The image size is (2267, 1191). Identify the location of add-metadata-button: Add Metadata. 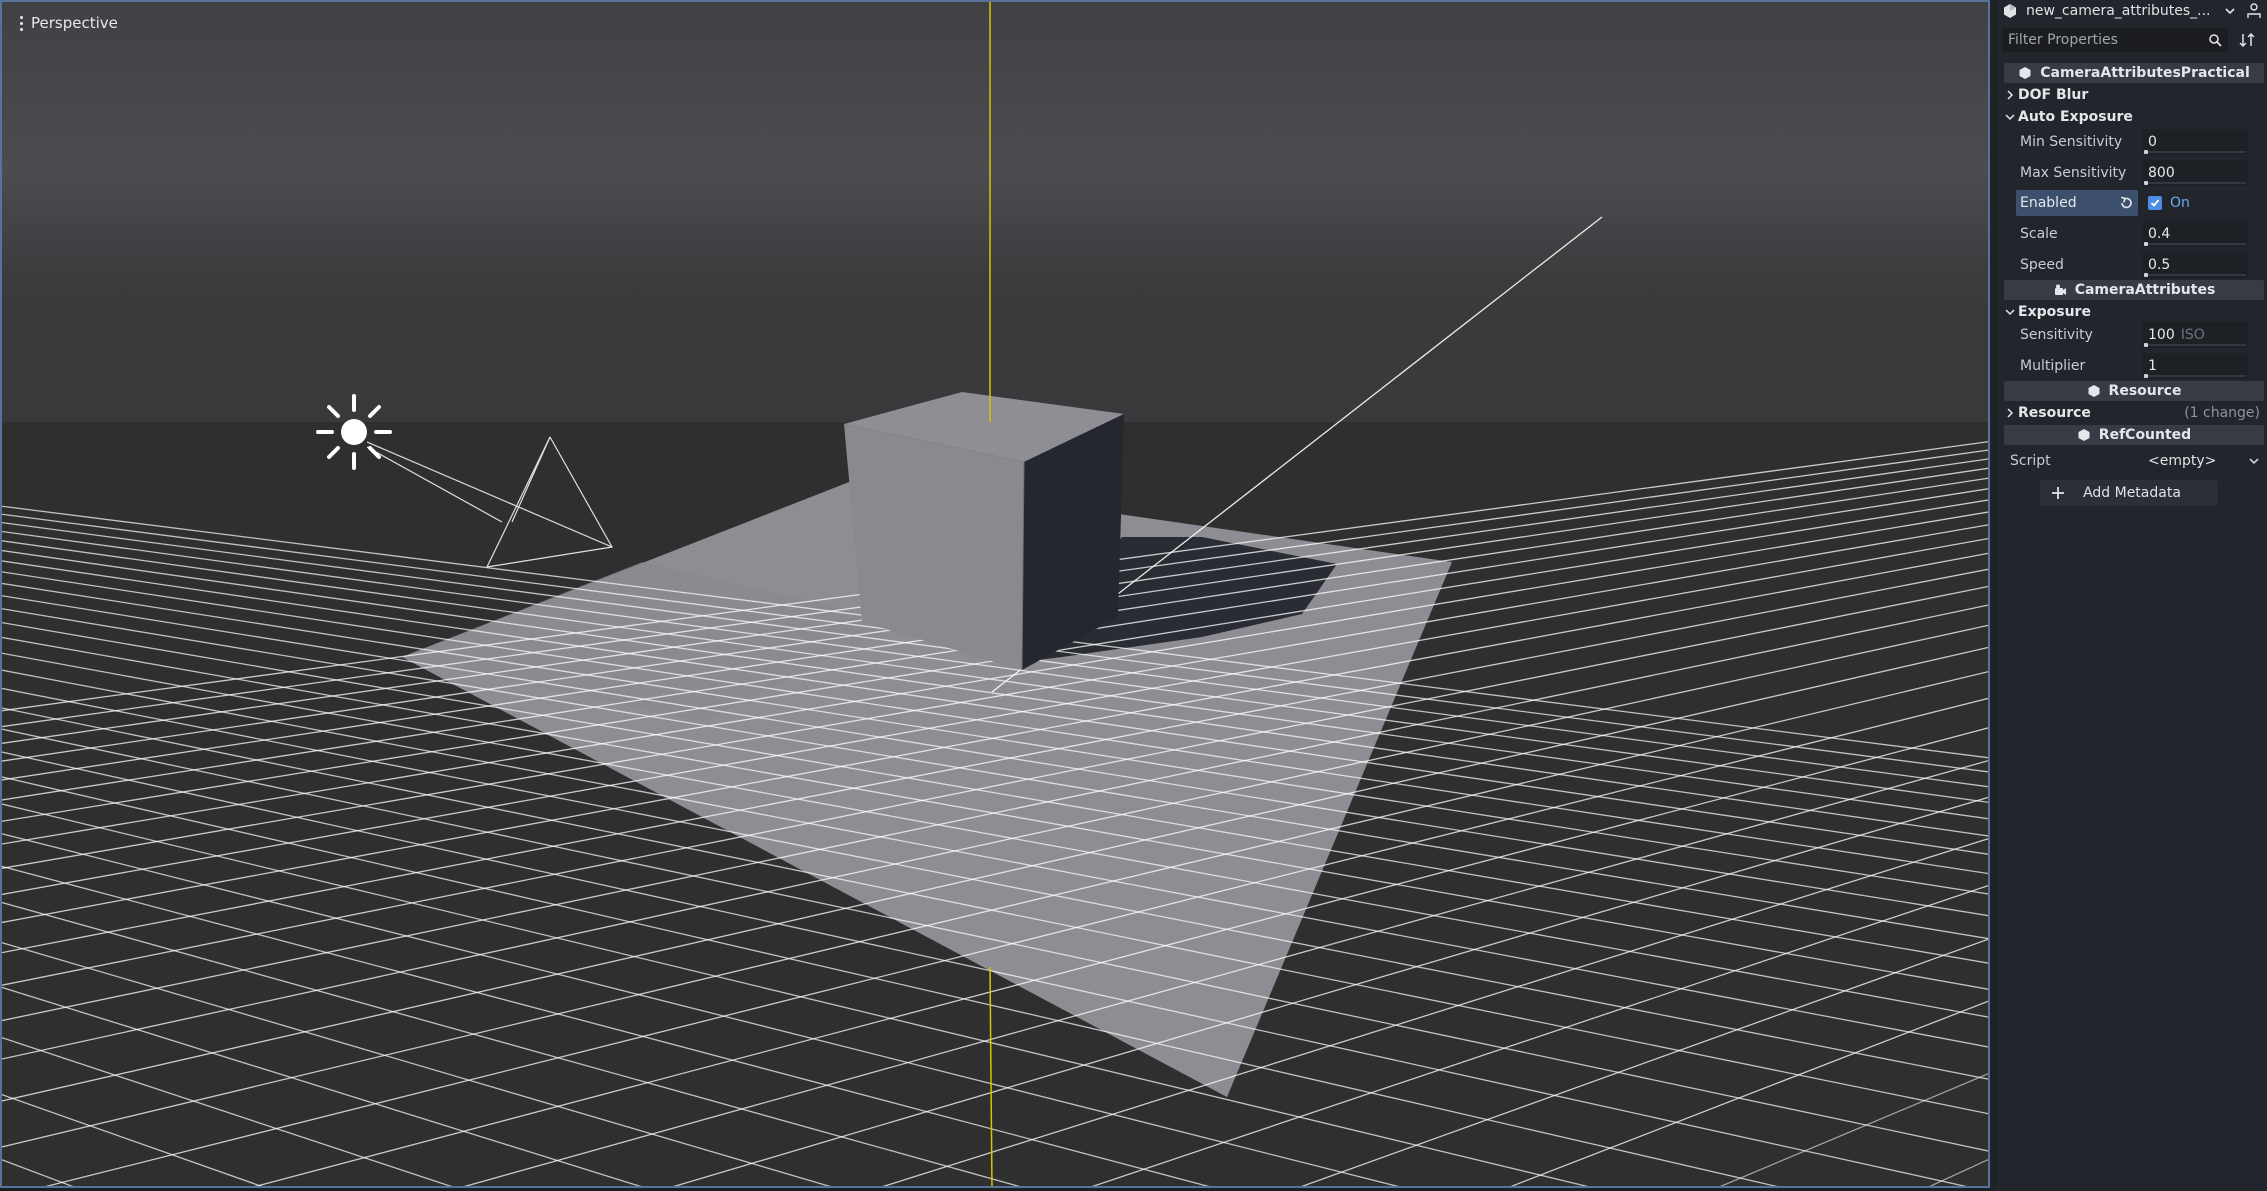
(2129, 493).